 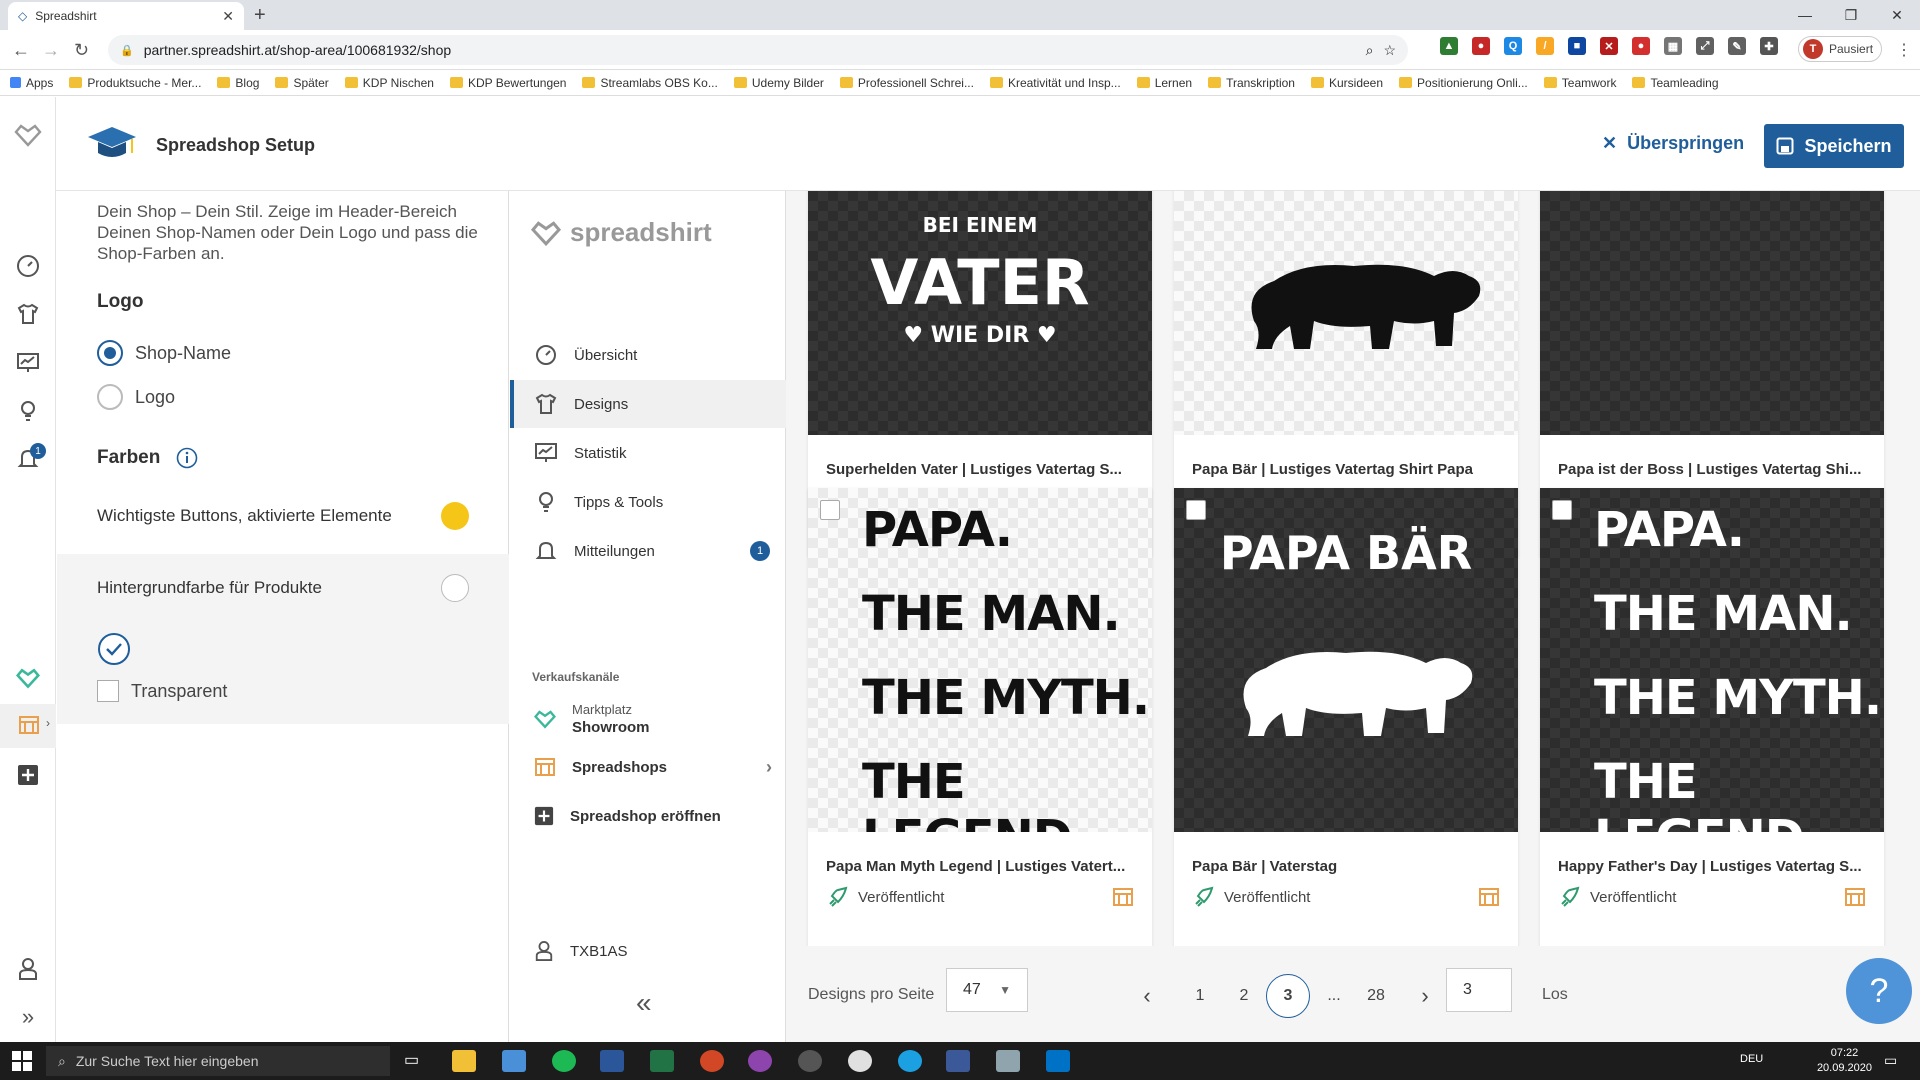 What do you see at coordinates (1673, 46) in the screenshot?
I see `extension-icon: ▦` at bounding box center [1673, 46].